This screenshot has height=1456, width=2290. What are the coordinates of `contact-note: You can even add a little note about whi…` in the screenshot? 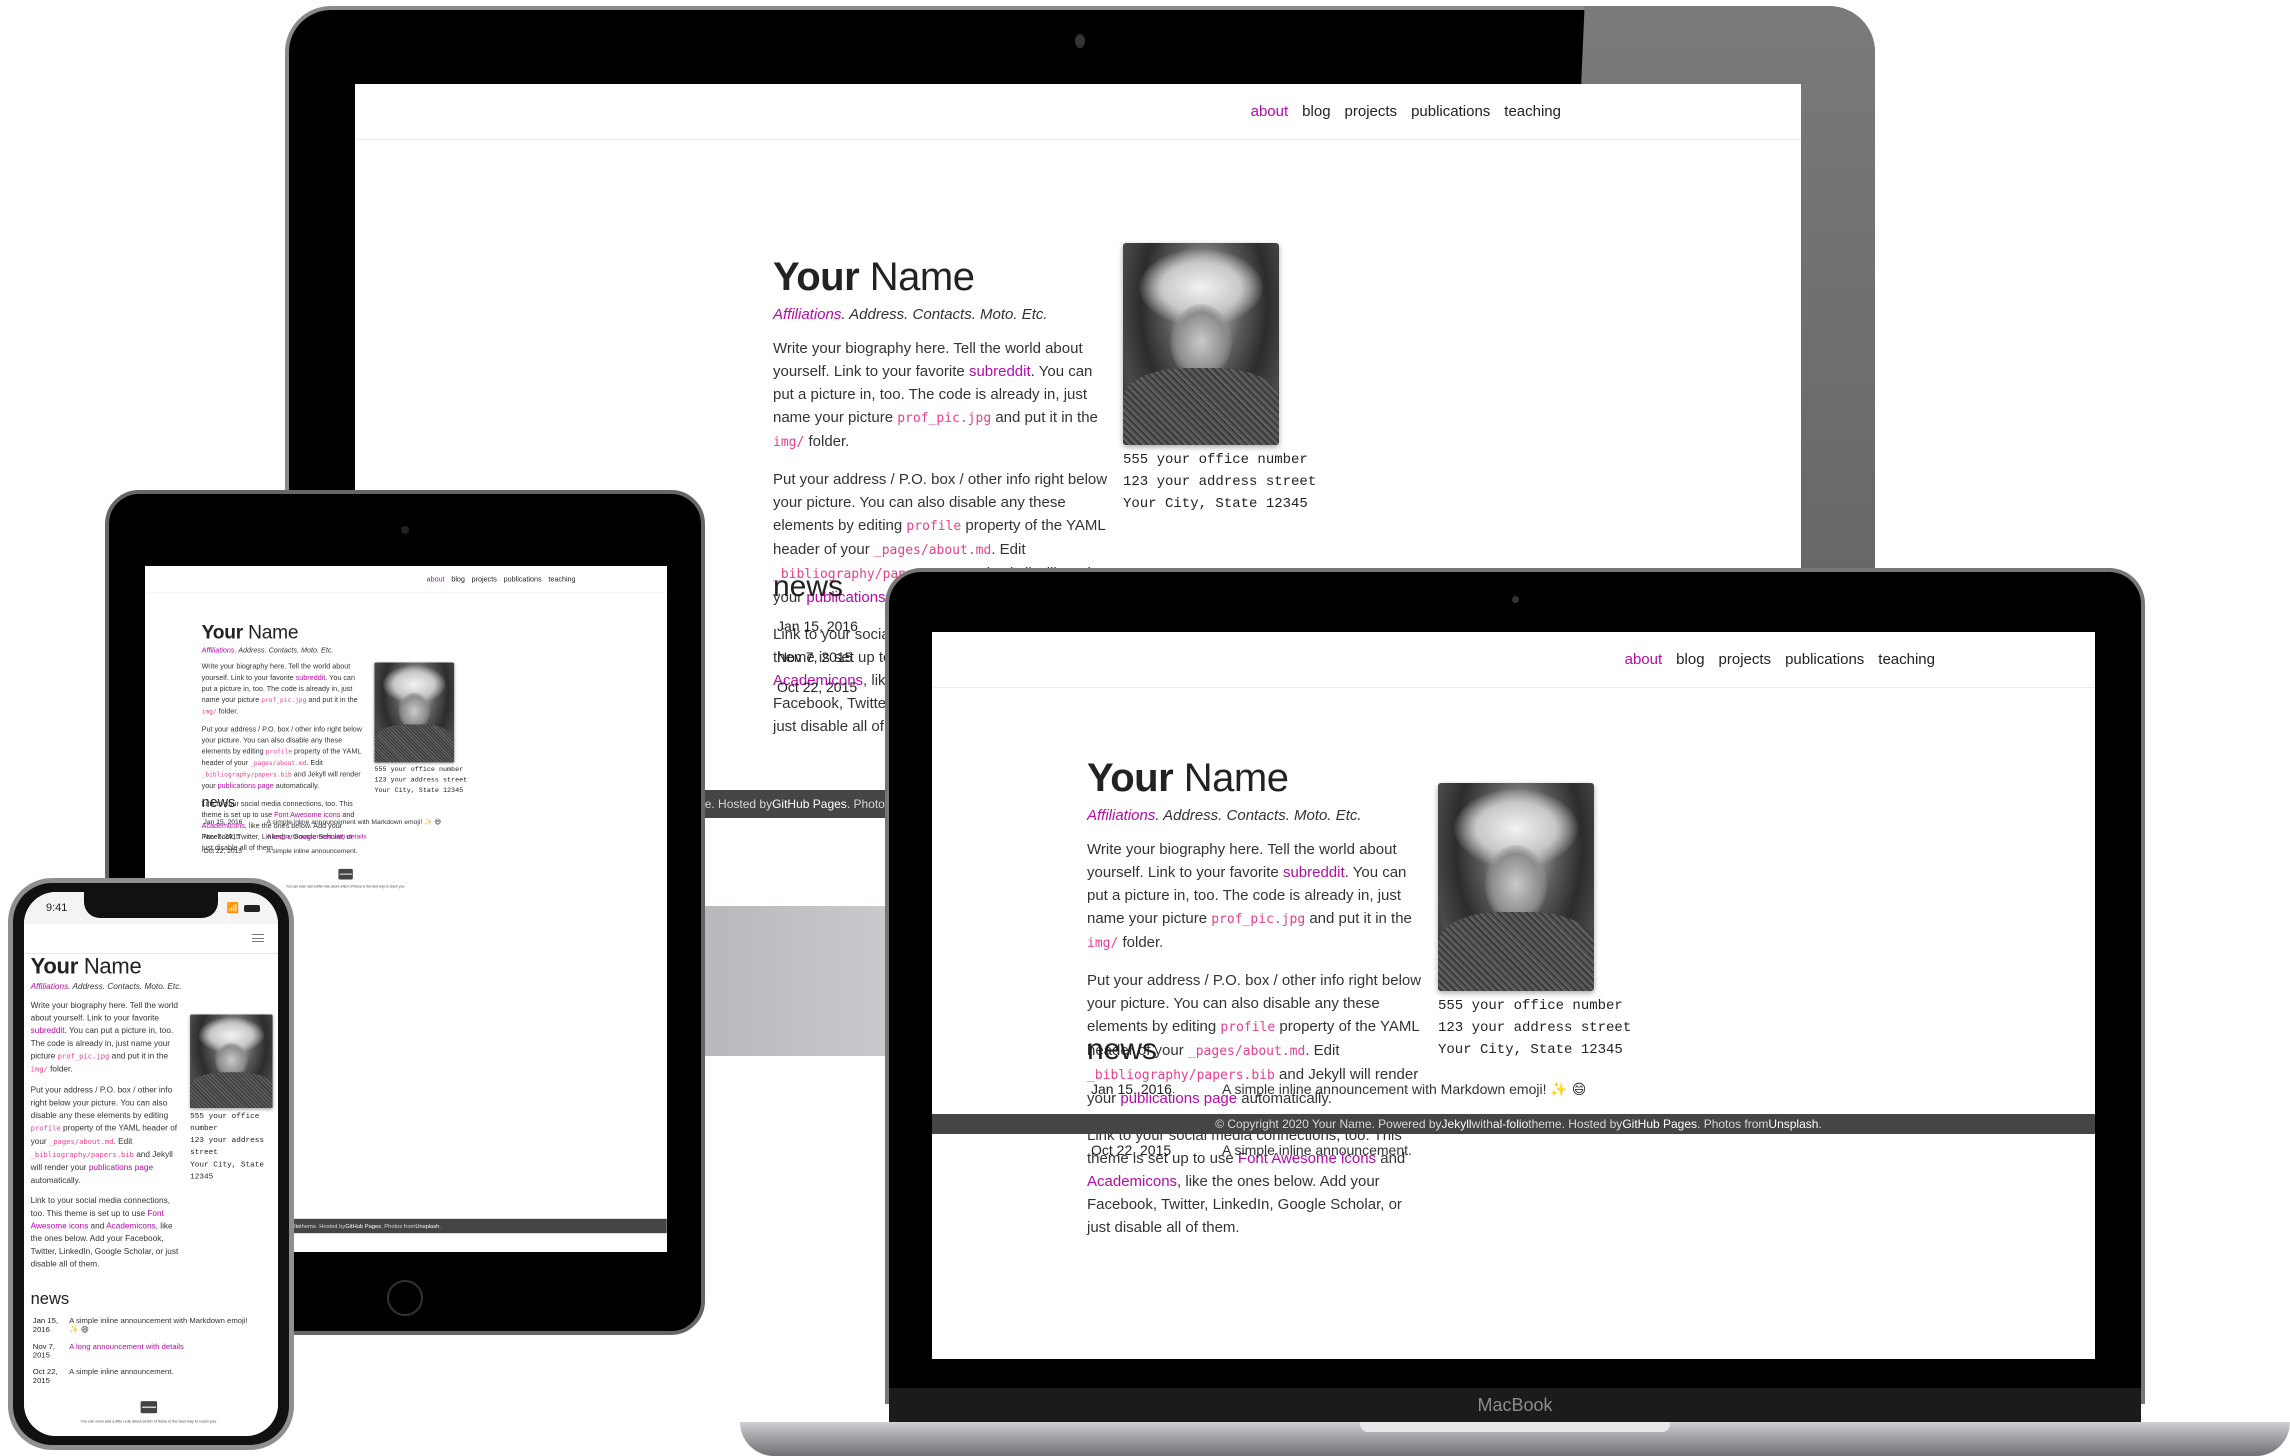 It's located at (149, 1421).